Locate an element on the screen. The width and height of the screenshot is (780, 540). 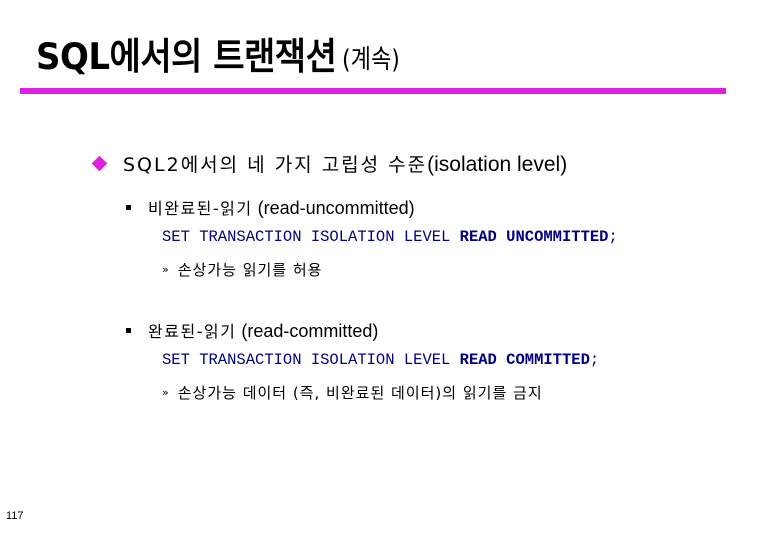
bullet-isolation-levels: SQL2에서의 네 가지 고립성 수준(isolation level) is located at coordinates (329, 163).